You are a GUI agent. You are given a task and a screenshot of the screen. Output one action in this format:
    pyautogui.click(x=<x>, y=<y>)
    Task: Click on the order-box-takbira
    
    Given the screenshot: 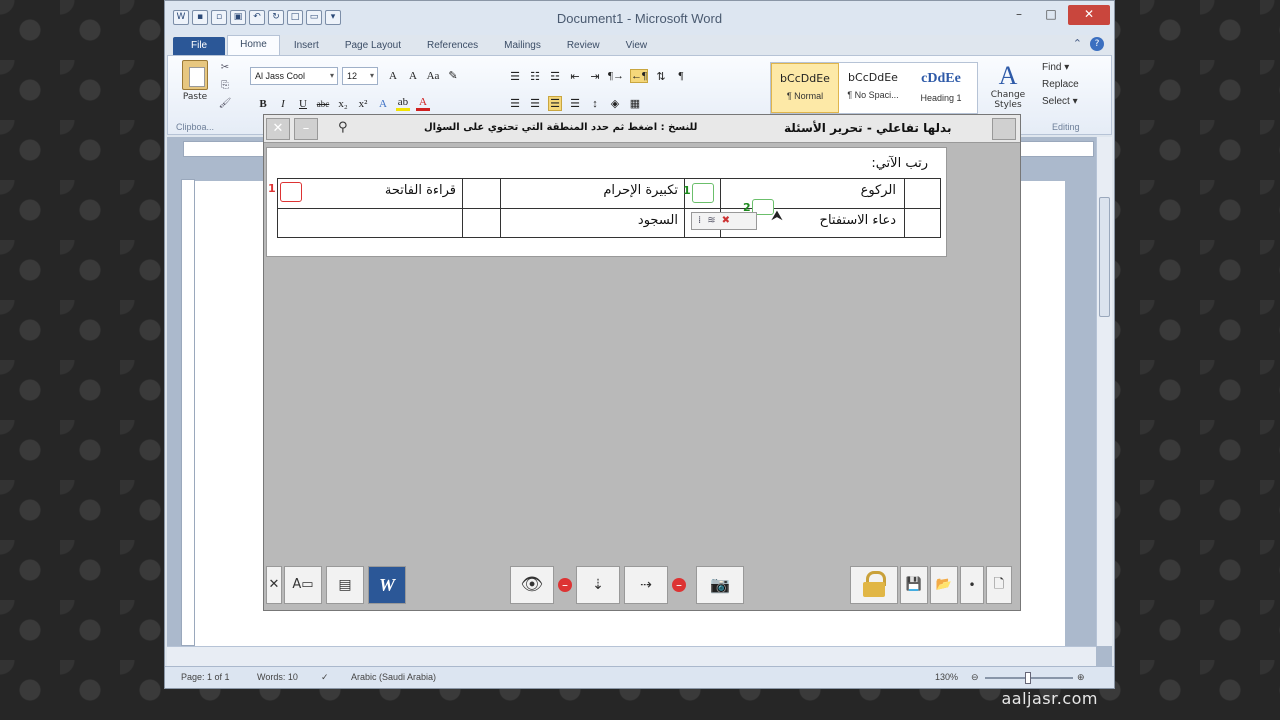 What is the action you would take?
    pyautogui.click(x=703, y=193)
    